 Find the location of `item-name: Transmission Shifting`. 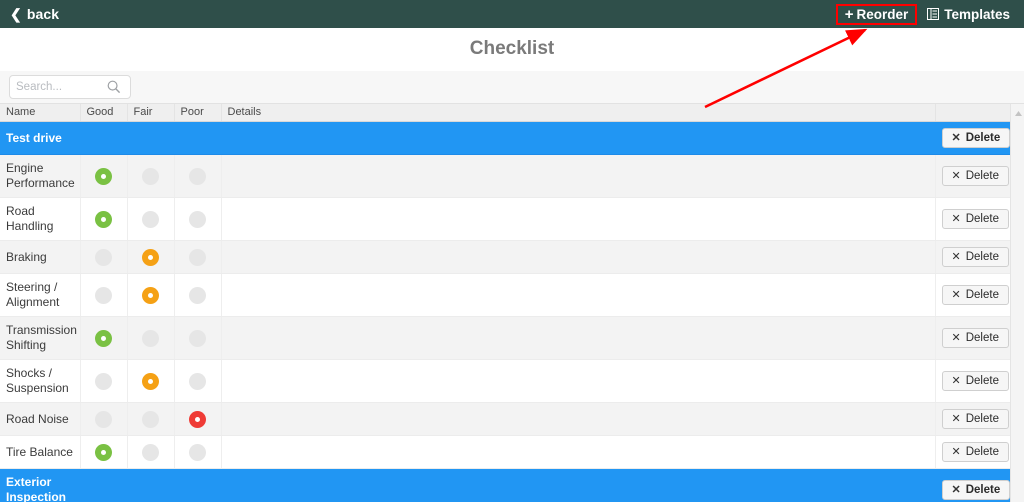

item-name: Transmission Shifting is located at coordinates (40, 338).